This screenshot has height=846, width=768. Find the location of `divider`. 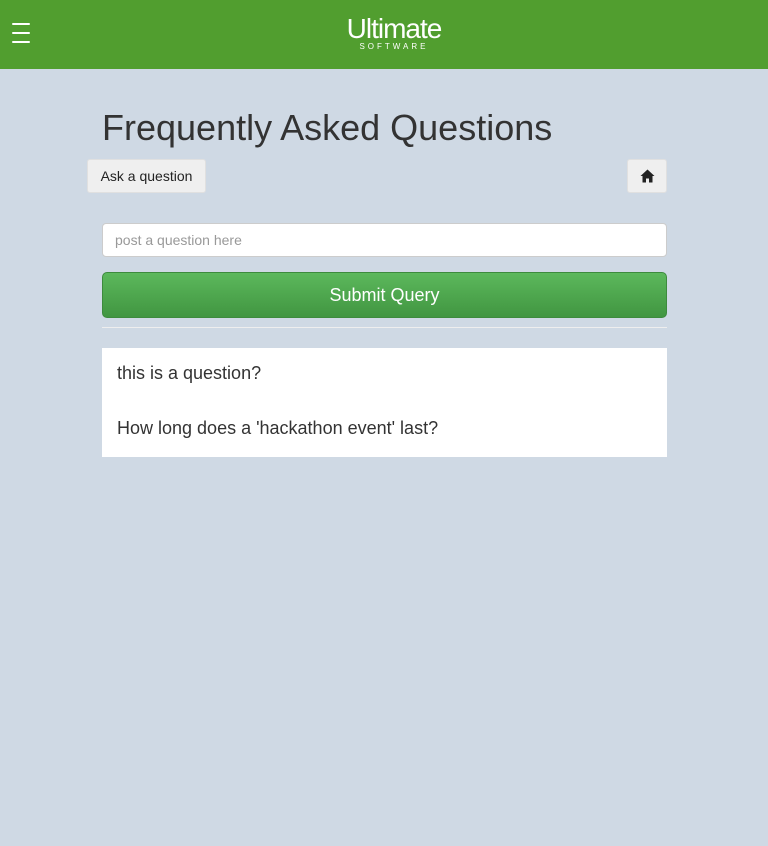

divider is located at coordinates (384, 327).